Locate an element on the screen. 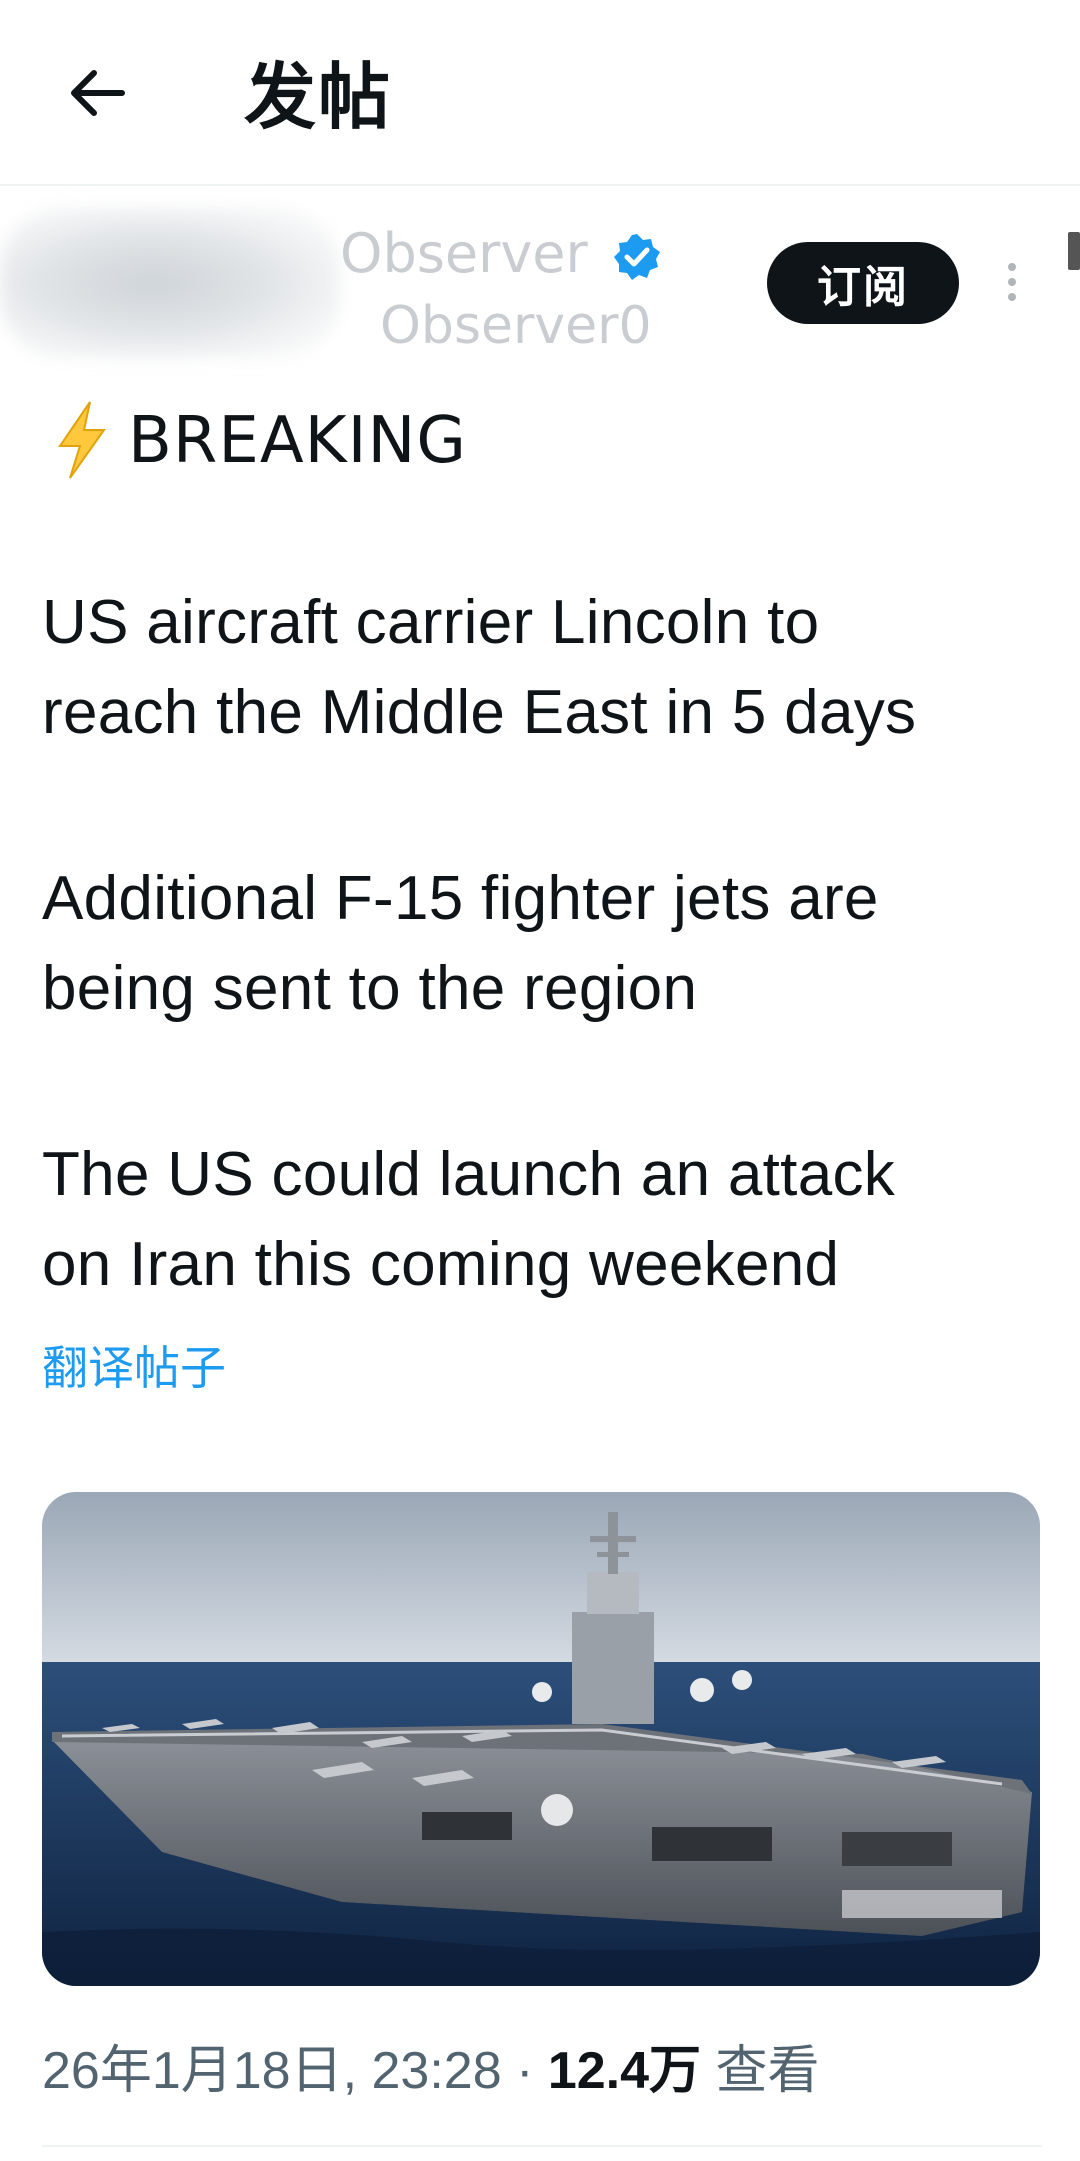 The width and height of the screenshot is (1080, 2161). view-count: 12.4万 is located at coordinates (624, 2071).